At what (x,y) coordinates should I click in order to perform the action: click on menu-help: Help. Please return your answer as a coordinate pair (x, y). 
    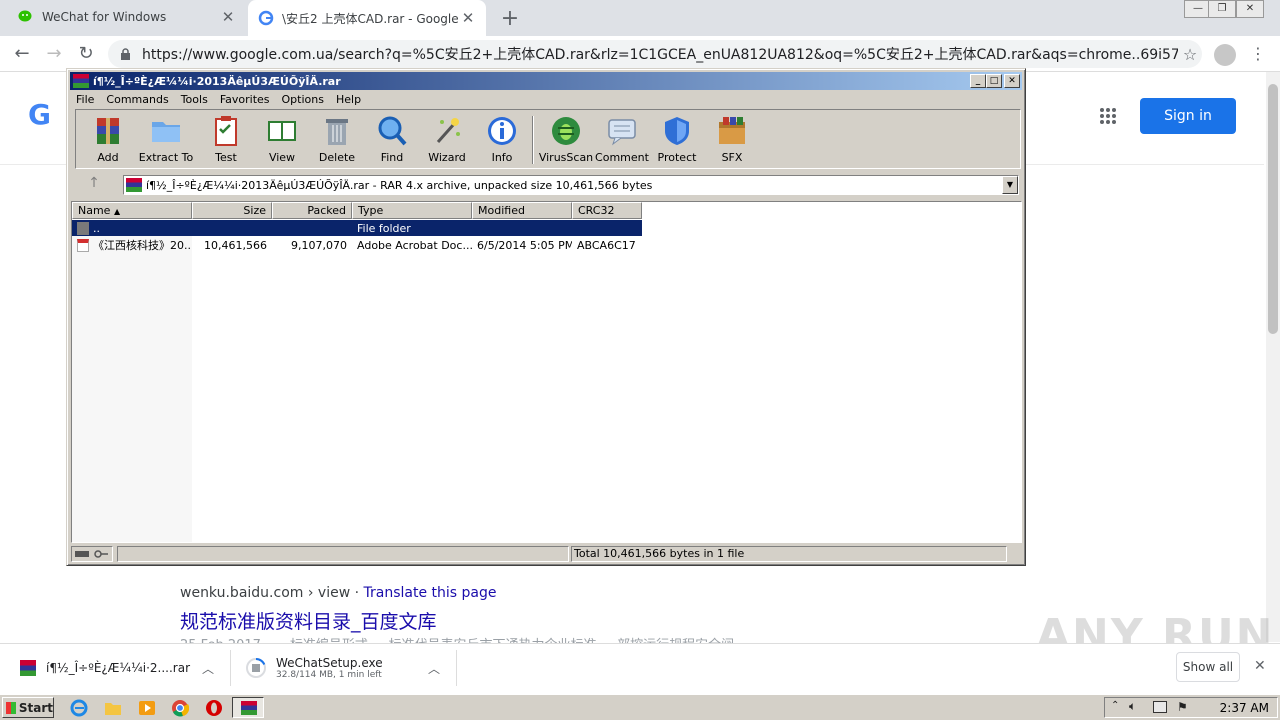
    Looking at the image, I should click on (348, 100).